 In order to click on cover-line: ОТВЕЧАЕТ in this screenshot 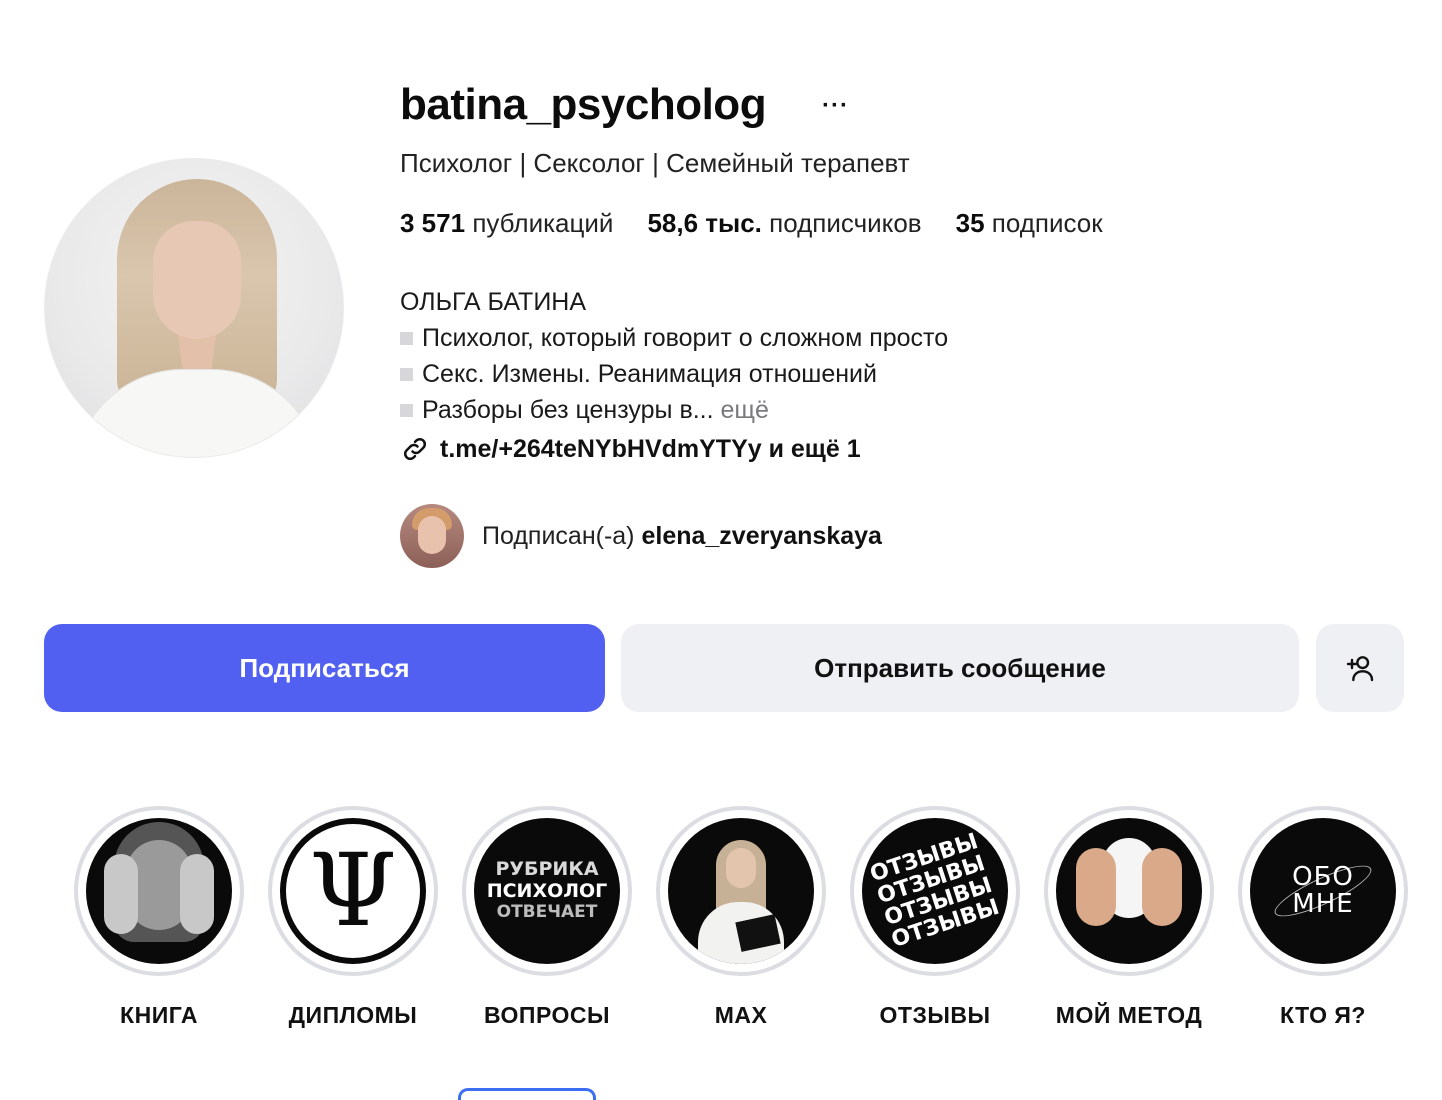, I will do `click(547, 912)`.